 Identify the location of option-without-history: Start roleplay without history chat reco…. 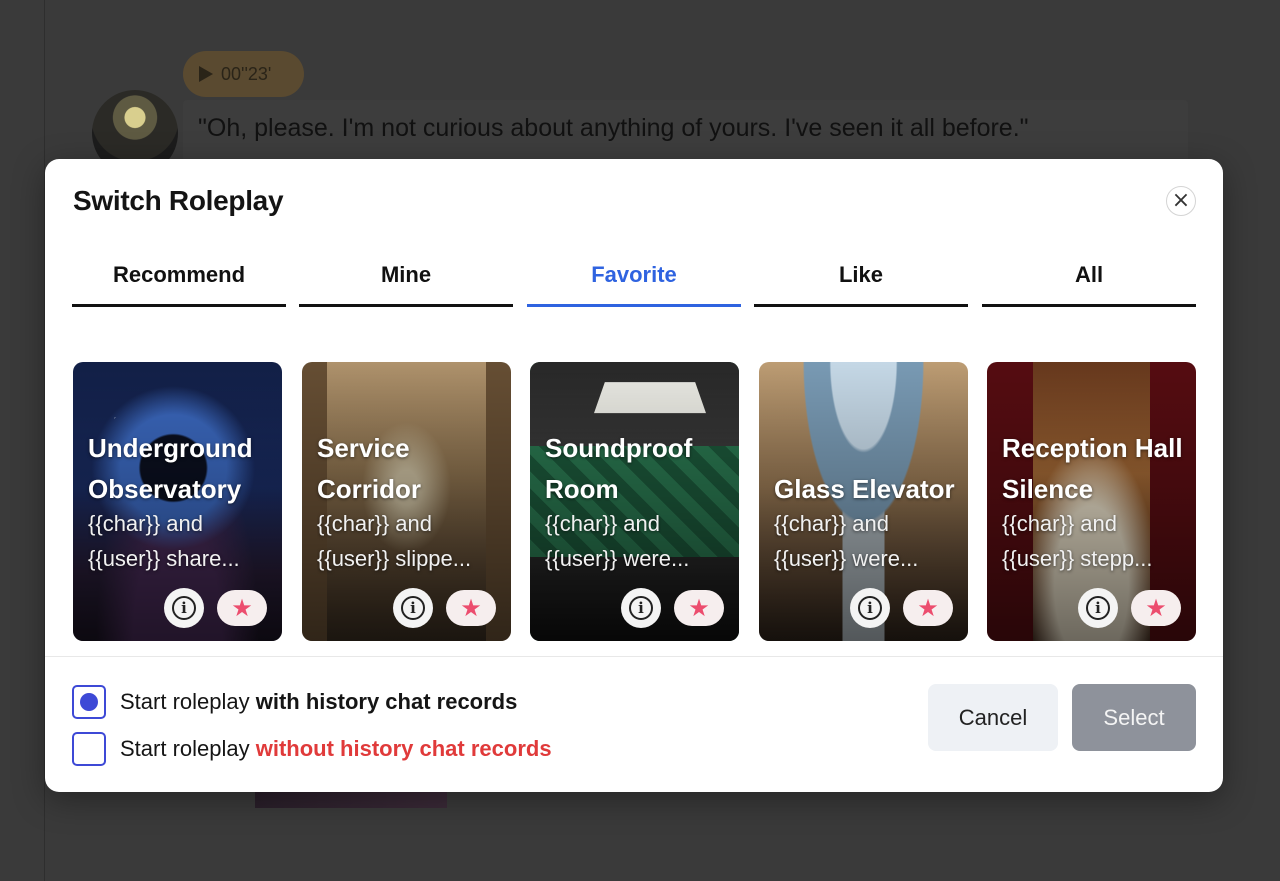
(312, 749).